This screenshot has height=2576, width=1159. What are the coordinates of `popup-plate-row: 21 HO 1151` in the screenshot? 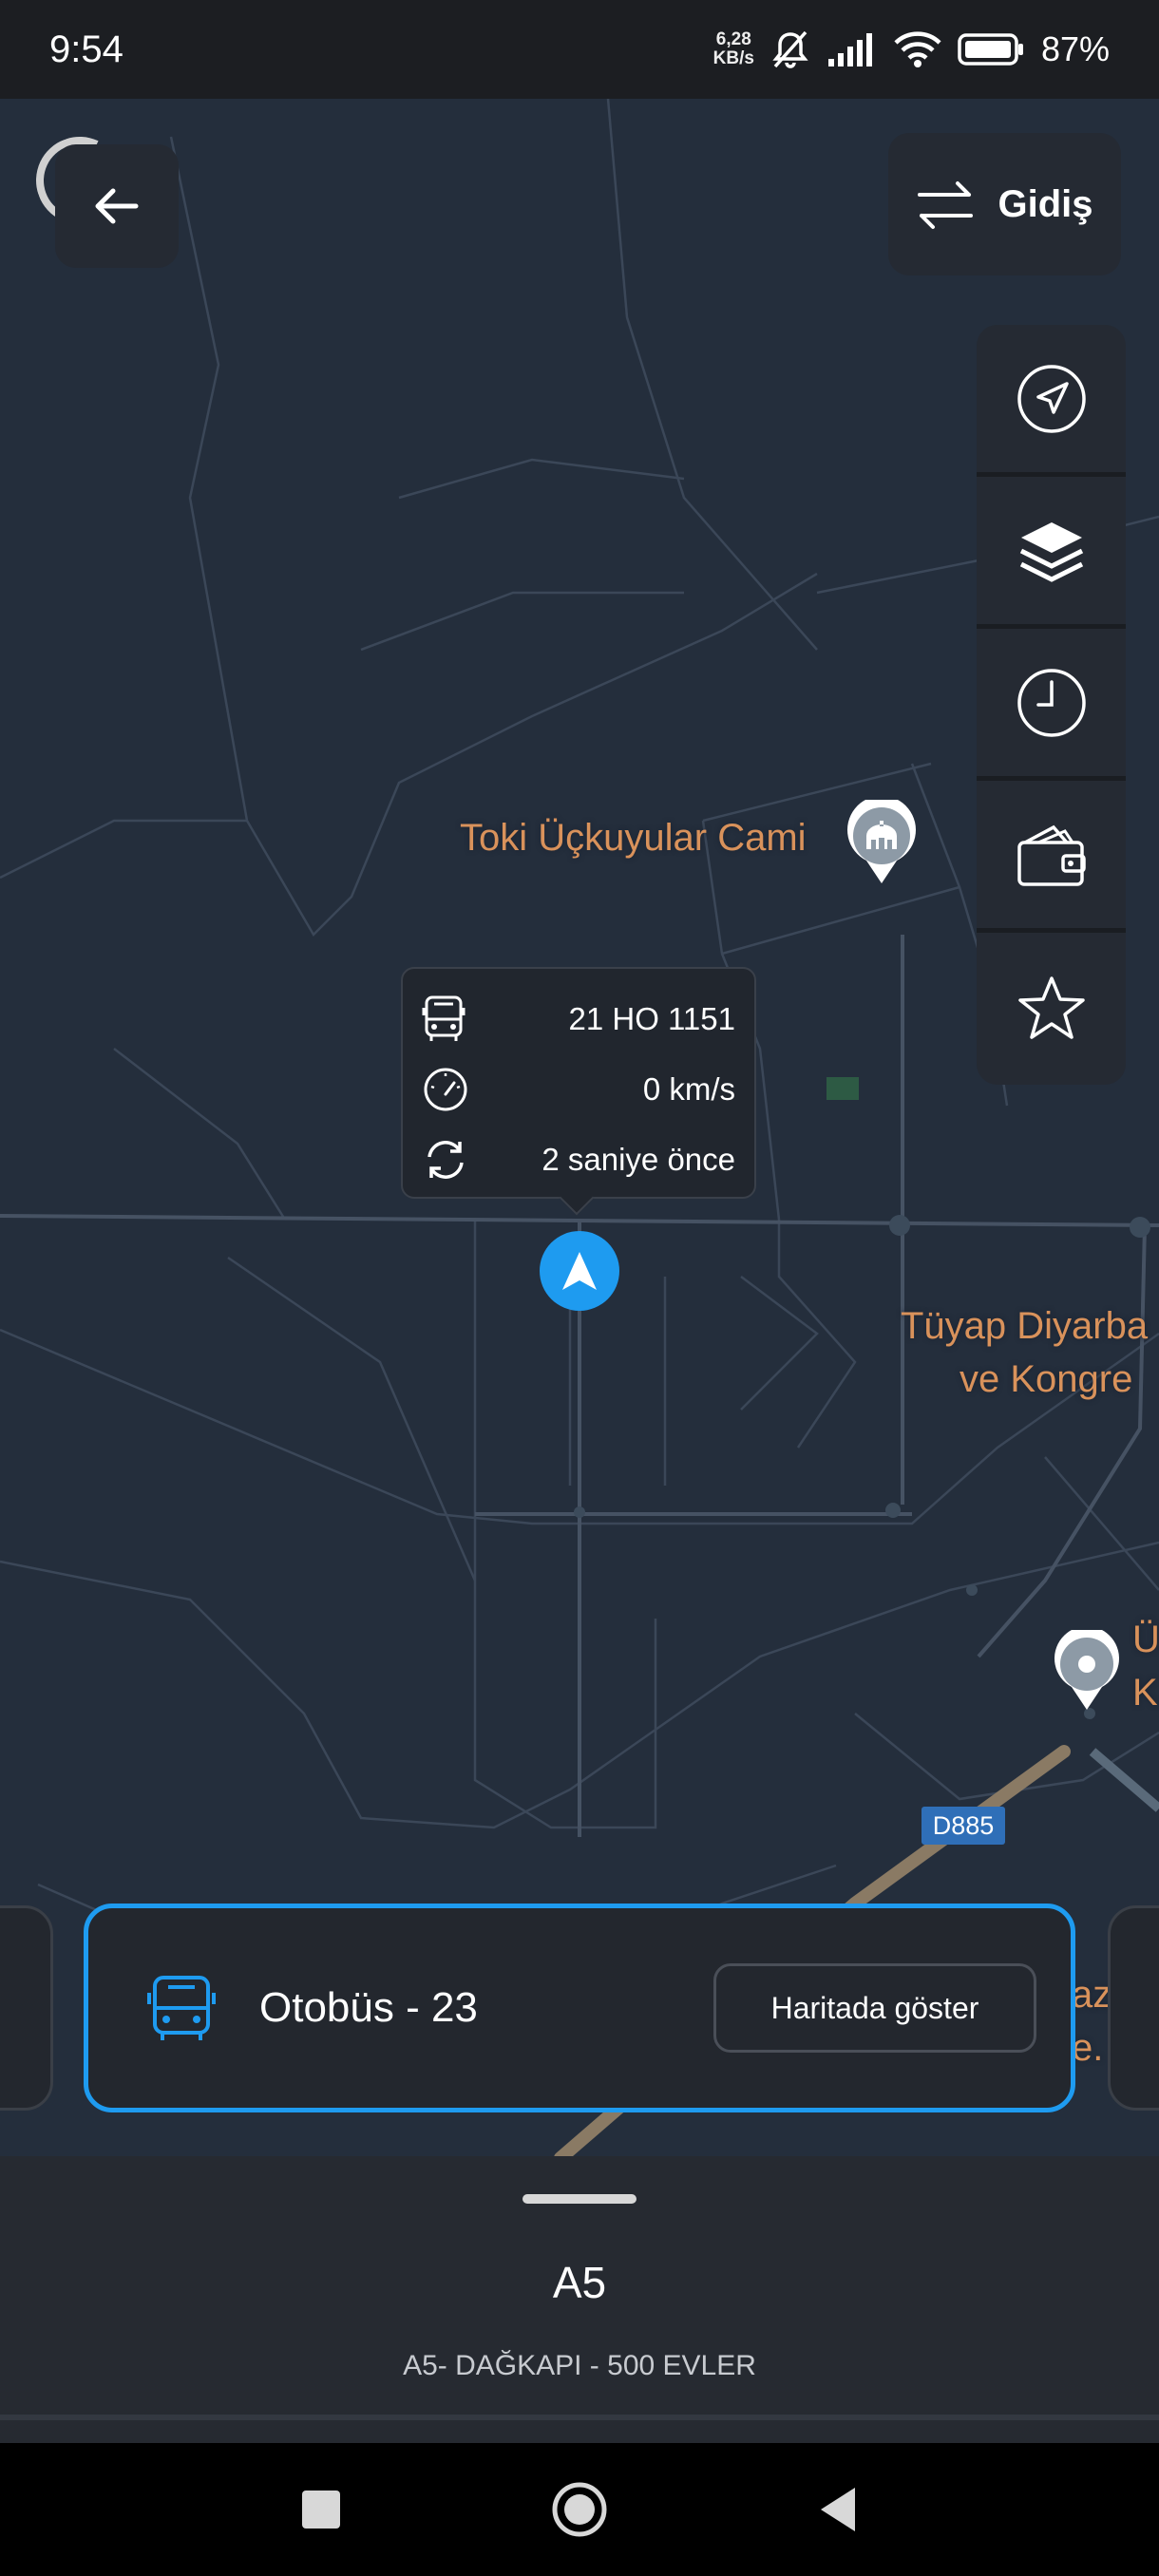 It's located at (578, 1019).